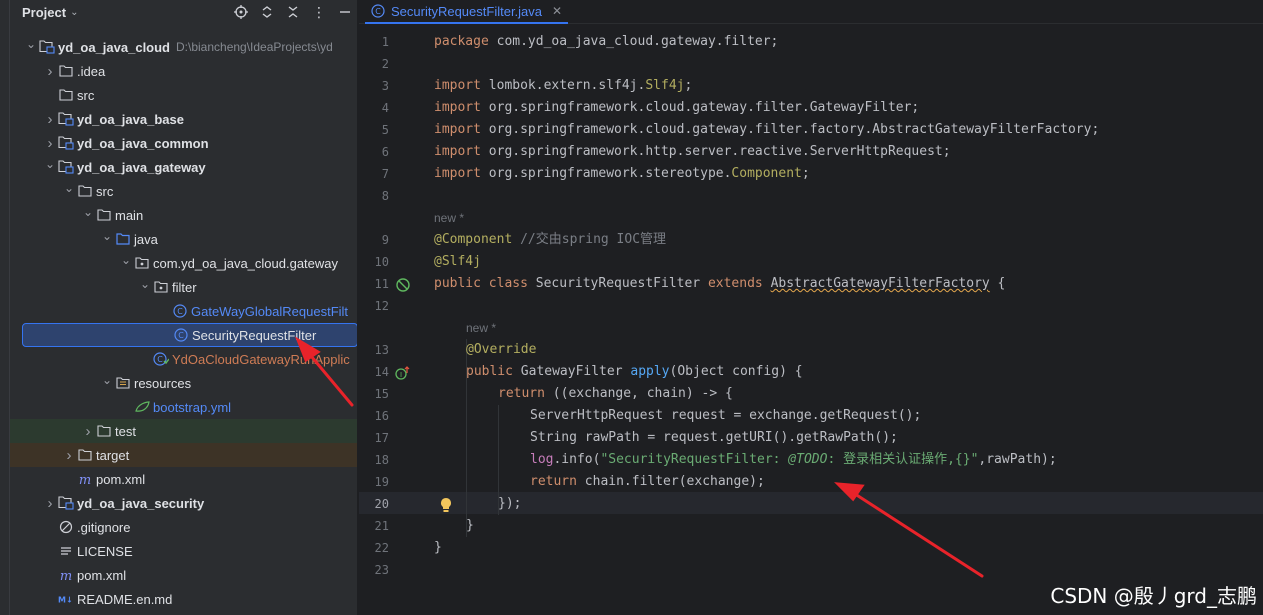  I want to click on line-number: 1, so click(374, 42).